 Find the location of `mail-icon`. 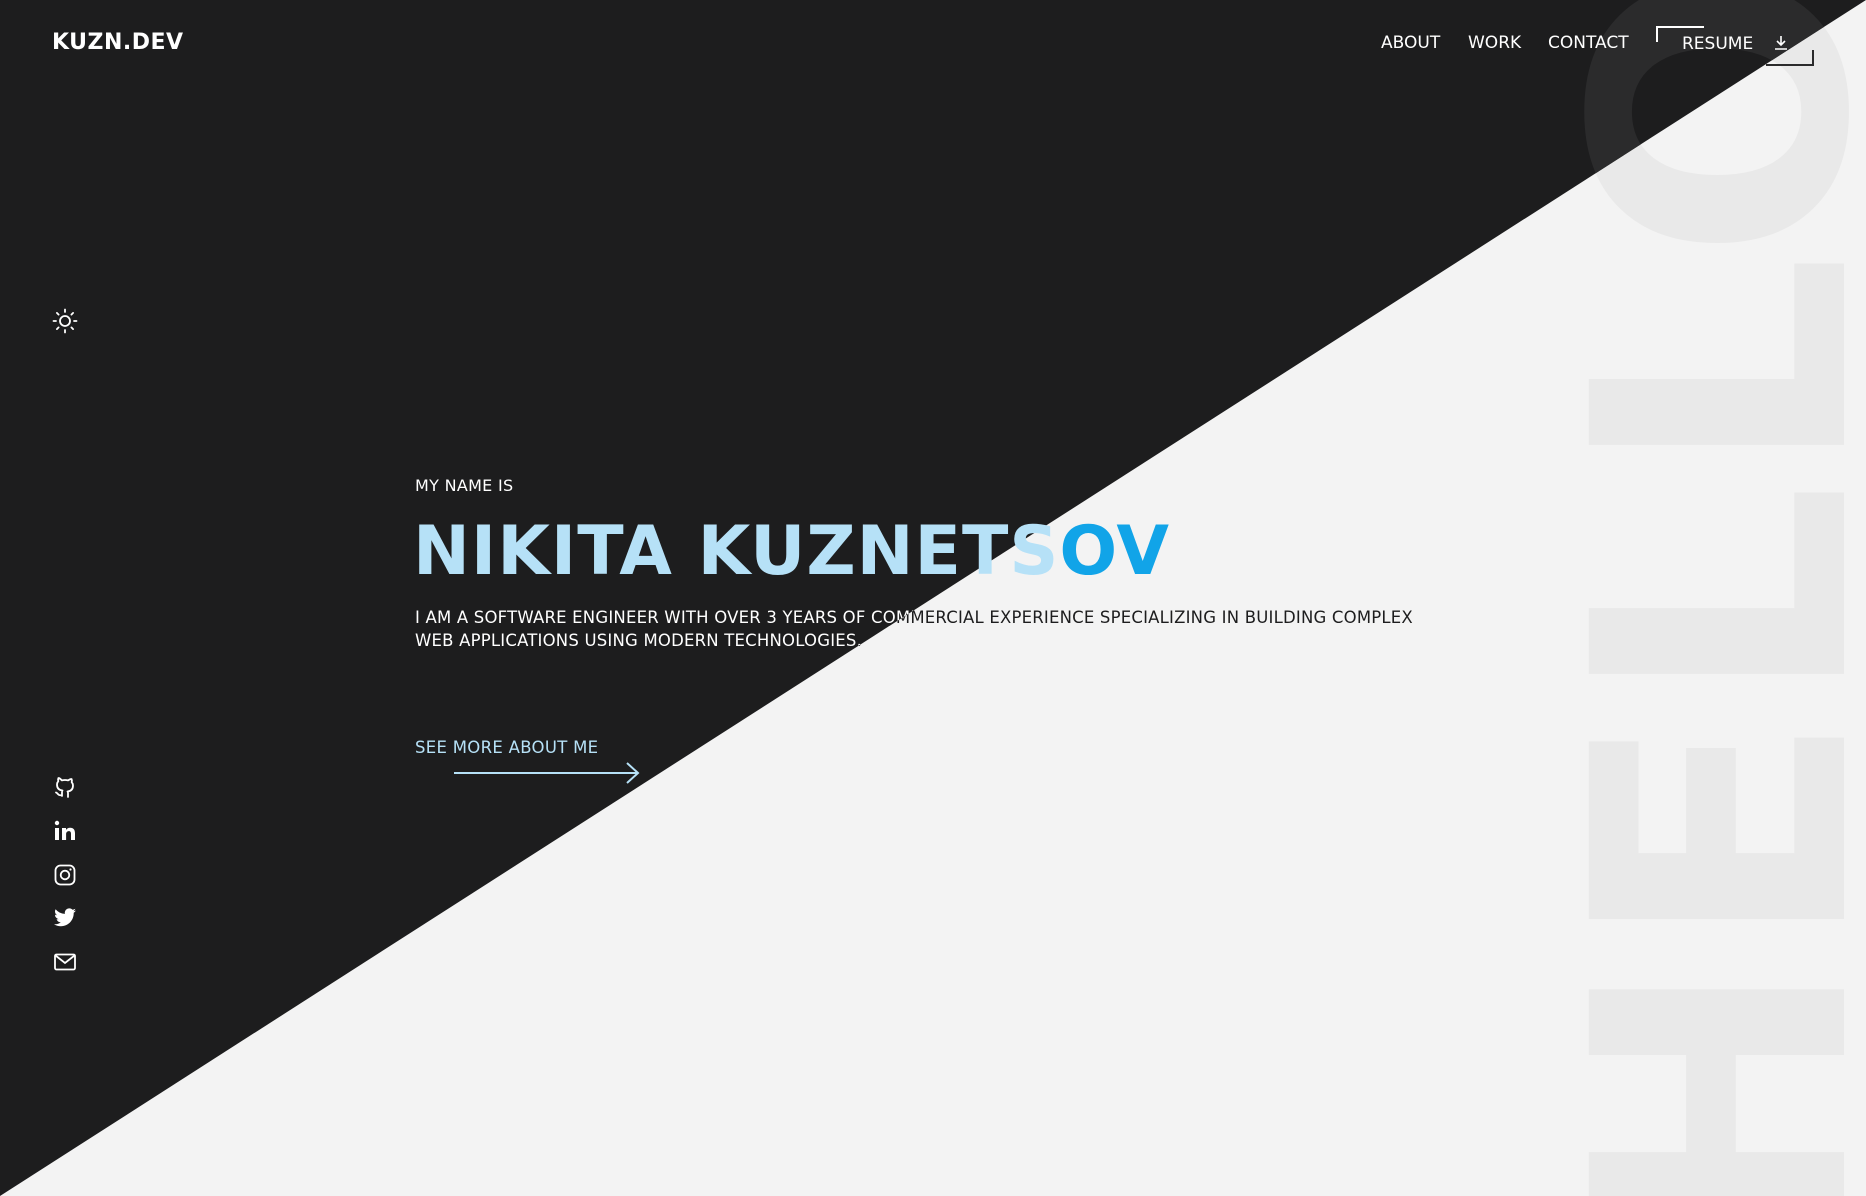

mail-icon is located at coordinates (65, 962).